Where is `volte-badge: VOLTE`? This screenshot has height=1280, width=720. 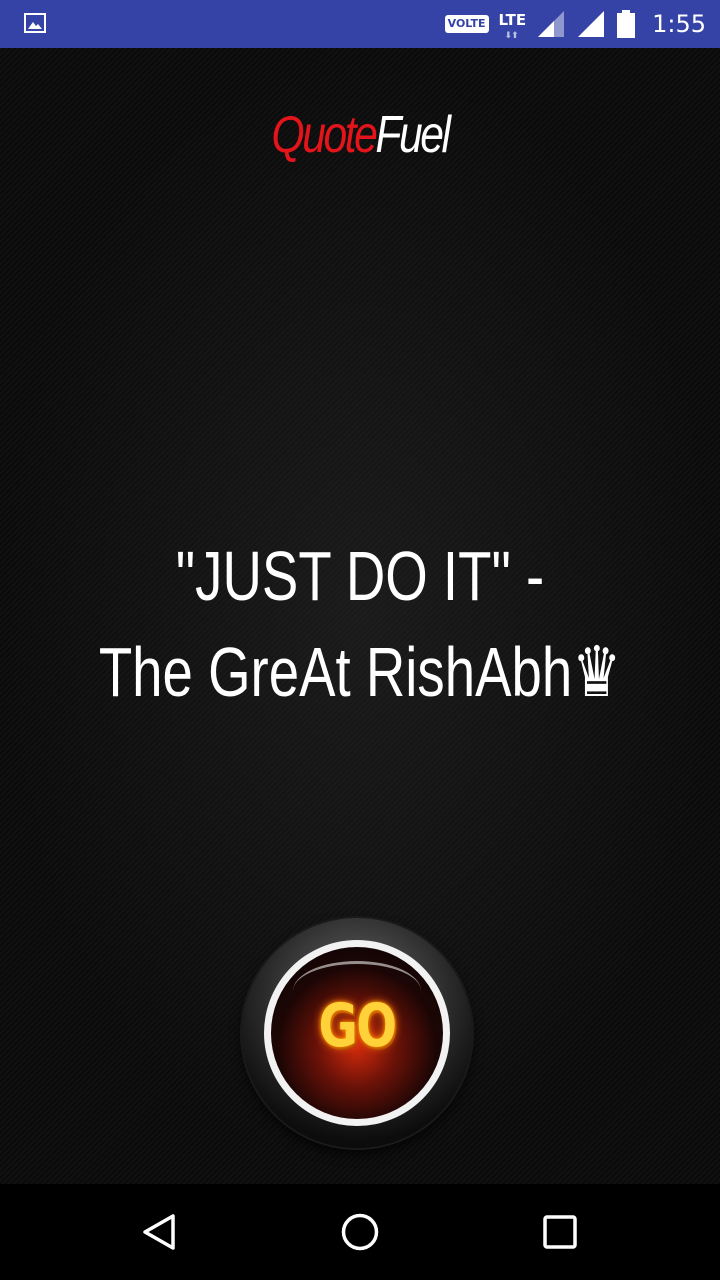
volte-badge: VOLTE is located at coordinates (466, 24).